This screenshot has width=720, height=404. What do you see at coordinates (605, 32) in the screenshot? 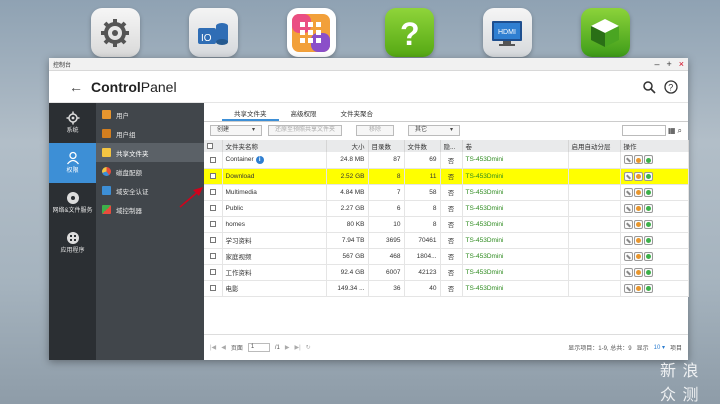
I see `container-app-icon` at bounding box center [605, 32].